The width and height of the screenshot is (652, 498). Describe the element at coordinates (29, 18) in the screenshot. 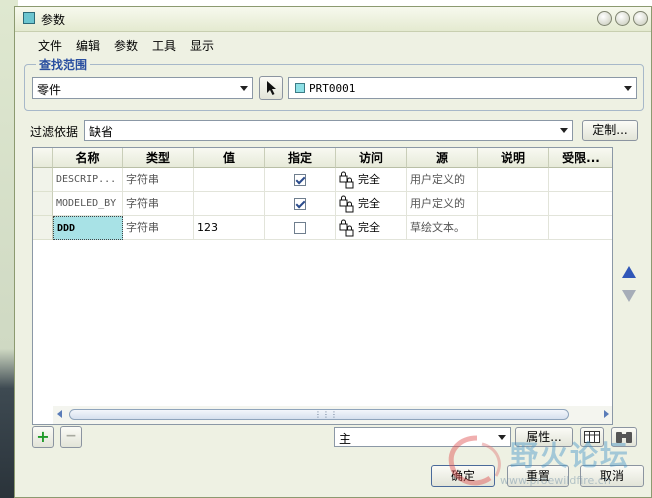

I see `app-icon` at that location.